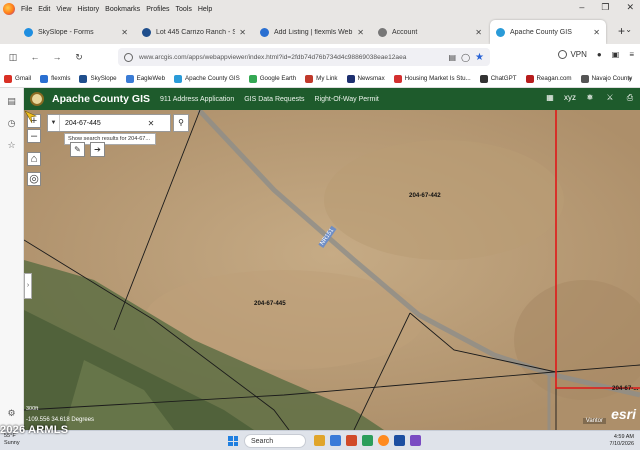  What do you see at coordinates (631, 54) in the screenshot?
I see `menu-hamburger-icon: ≡` at bounding box center [631, 54].